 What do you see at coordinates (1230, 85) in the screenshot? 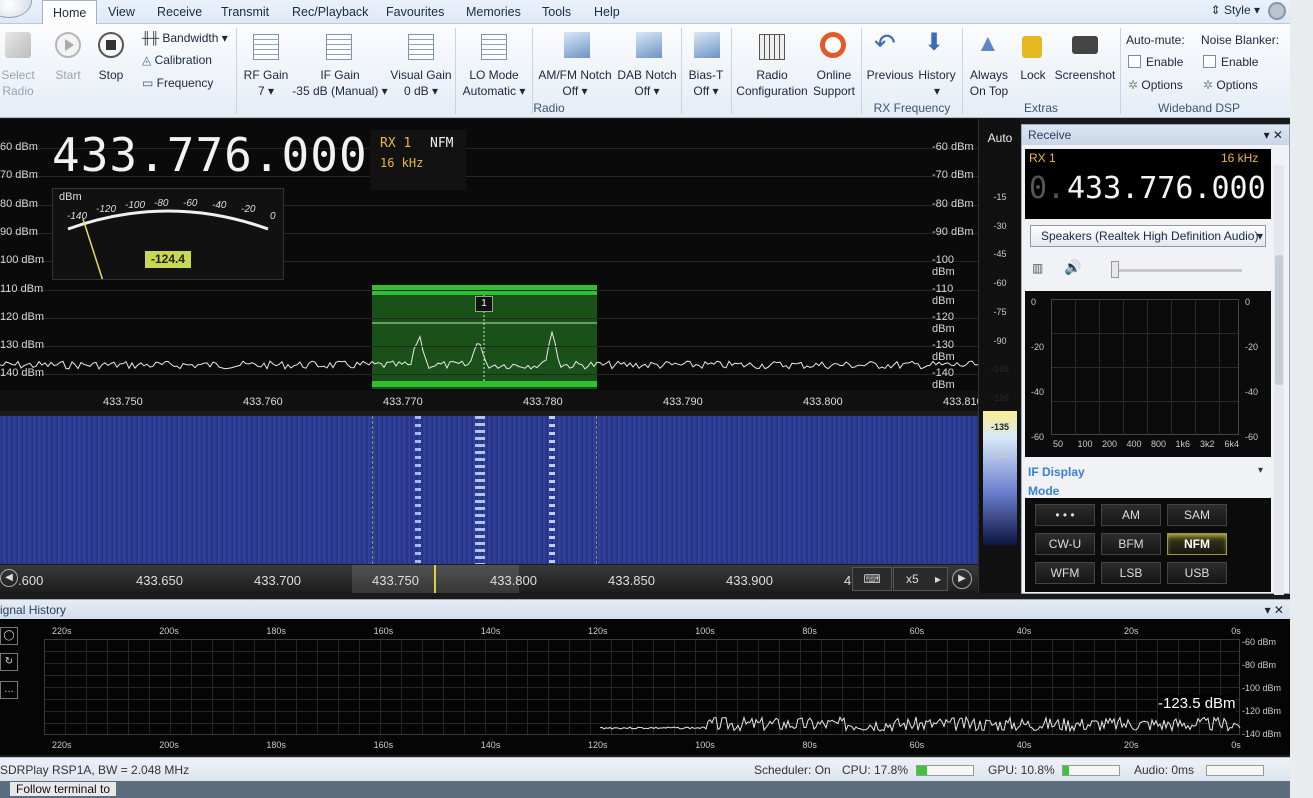
I see `noise-blanker-options-button: ✲ Options` at bounding box center [1230, 85].